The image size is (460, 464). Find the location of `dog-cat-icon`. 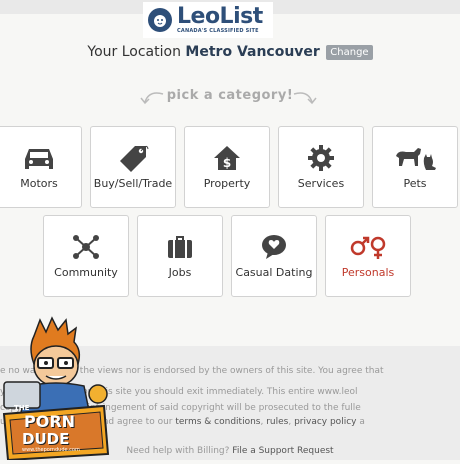

dog-cat-icon is located at coordinates (416, 159).